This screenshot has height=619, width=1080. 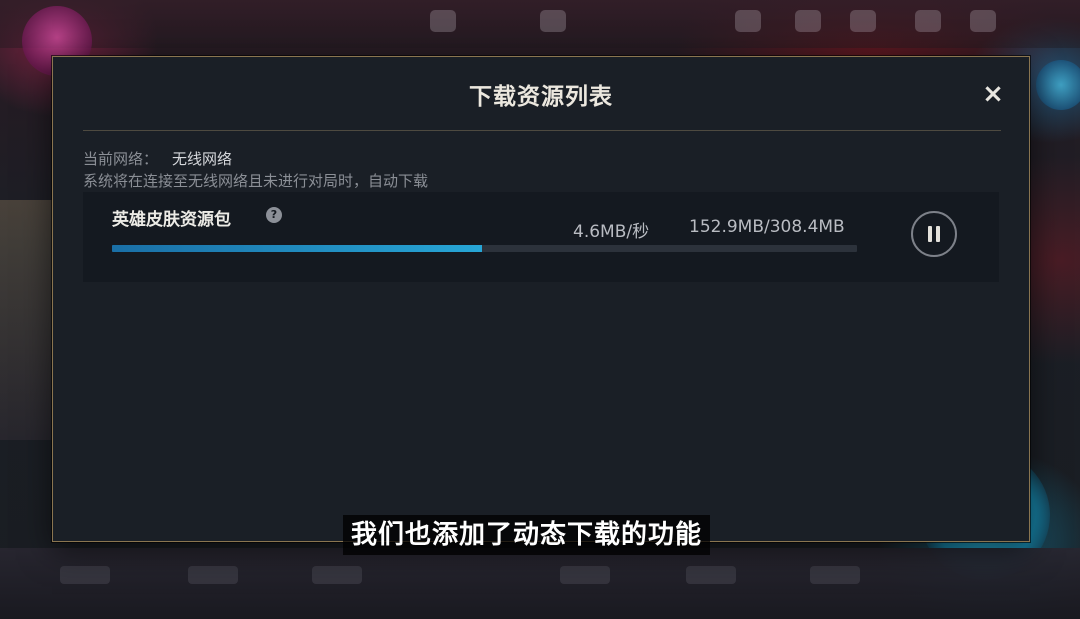 What do you see at coordinates (484, 248) in the screenshot?
I see `download-progress-bar` at bounding box center [484, 248].